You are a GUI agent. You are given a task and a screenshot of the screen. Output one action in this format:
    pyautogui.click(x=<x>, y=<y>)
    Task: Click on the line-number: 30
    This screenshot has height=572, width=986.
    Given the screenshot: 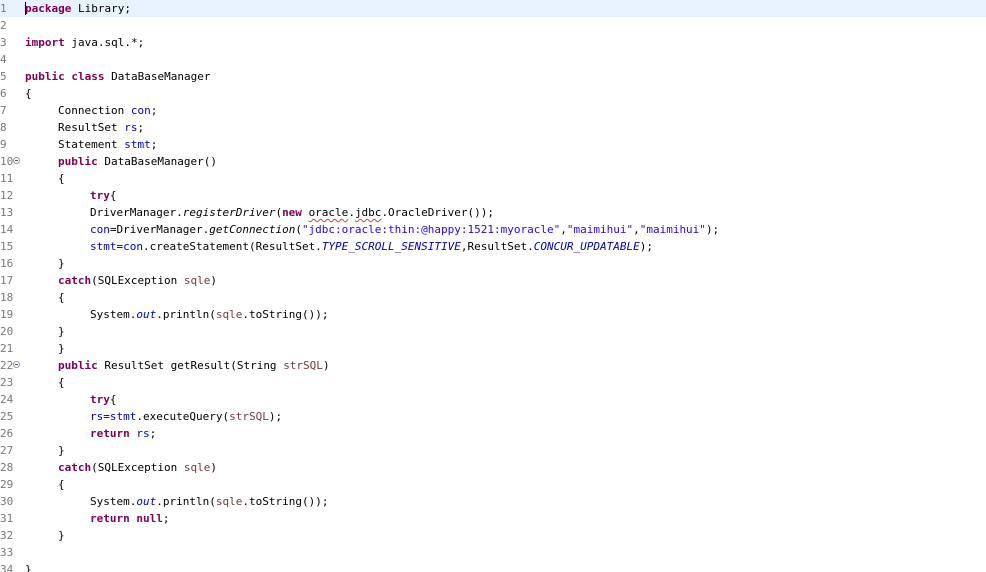 What is the action you would take?
    pyautogui.click(x=7, y=501)
    